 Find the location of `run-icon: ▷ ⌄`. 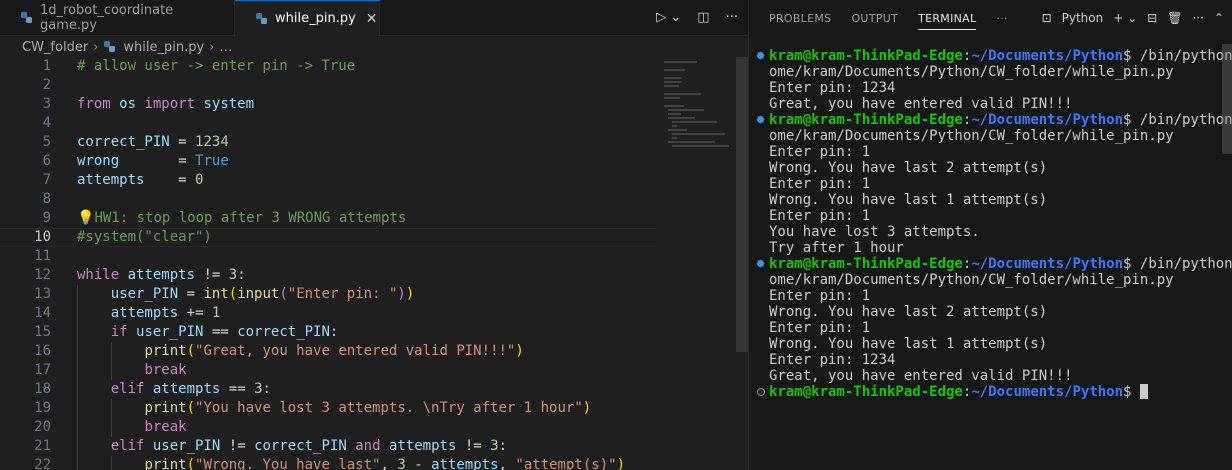

run-icon: ▷ ⌄ is located at coordinates (668, 17).